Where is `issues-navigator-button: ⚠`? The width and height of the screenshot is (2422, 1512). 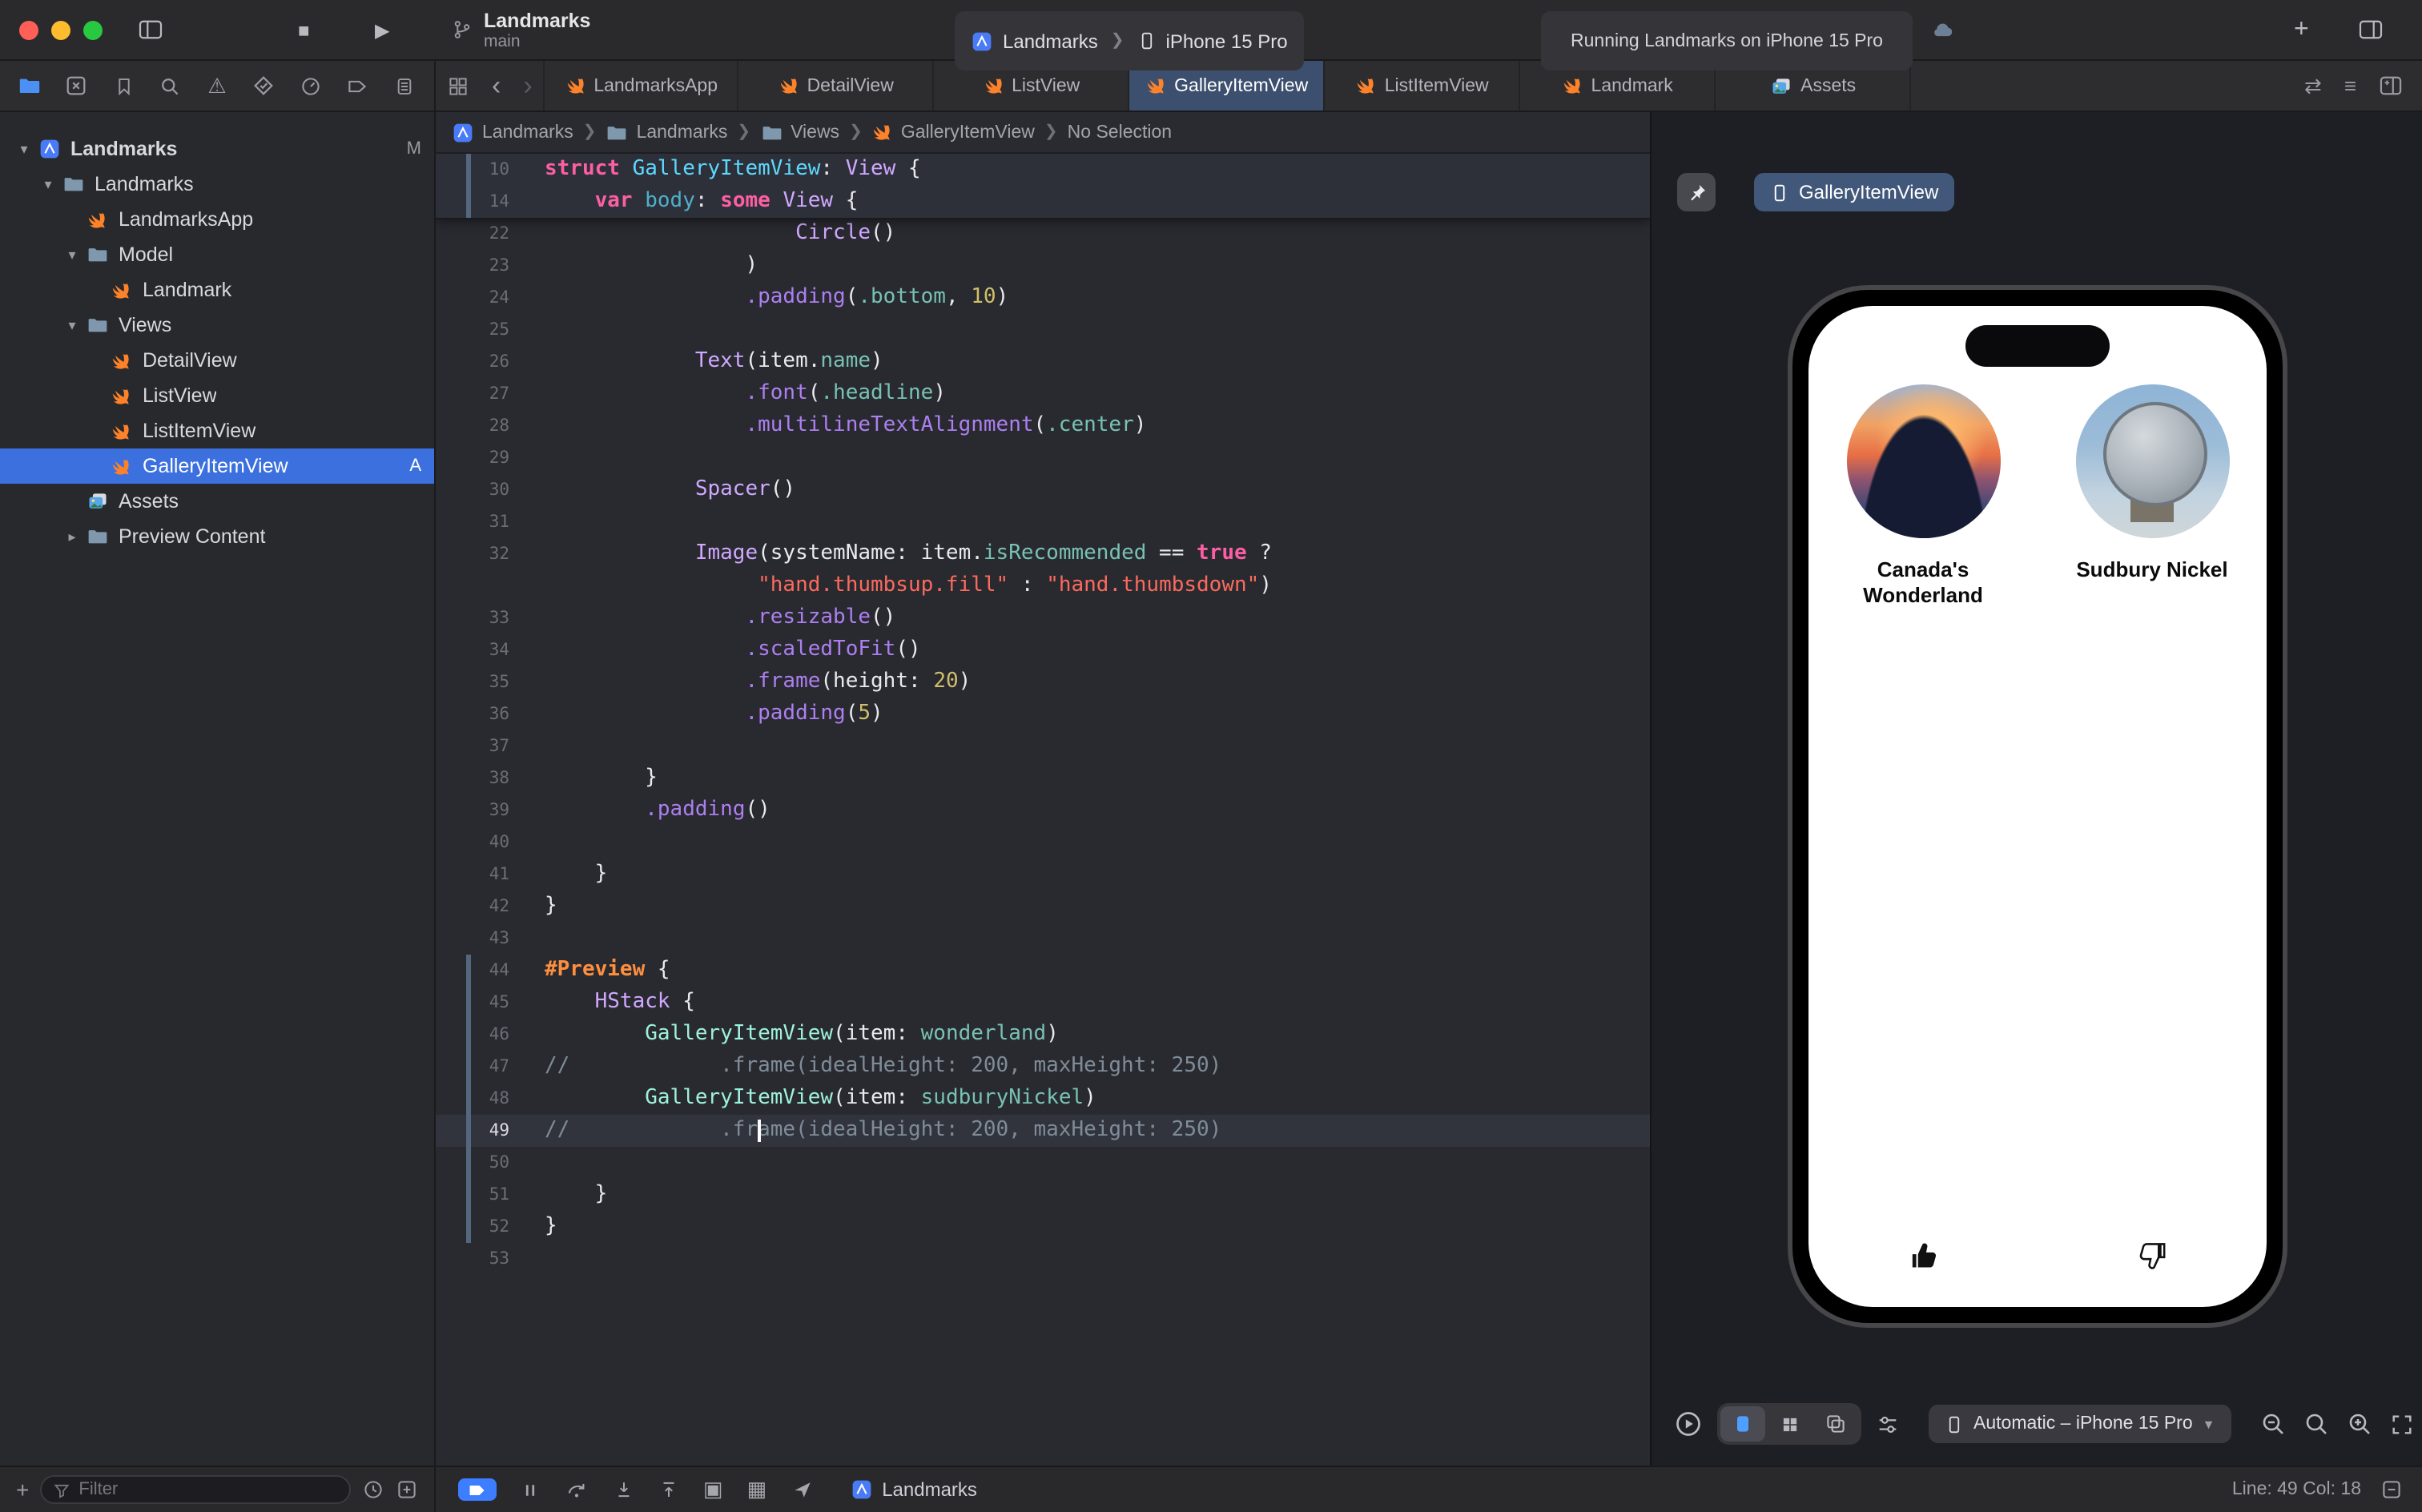 issues-navigator-button: ⚠ is located at coordinates (217, 86).